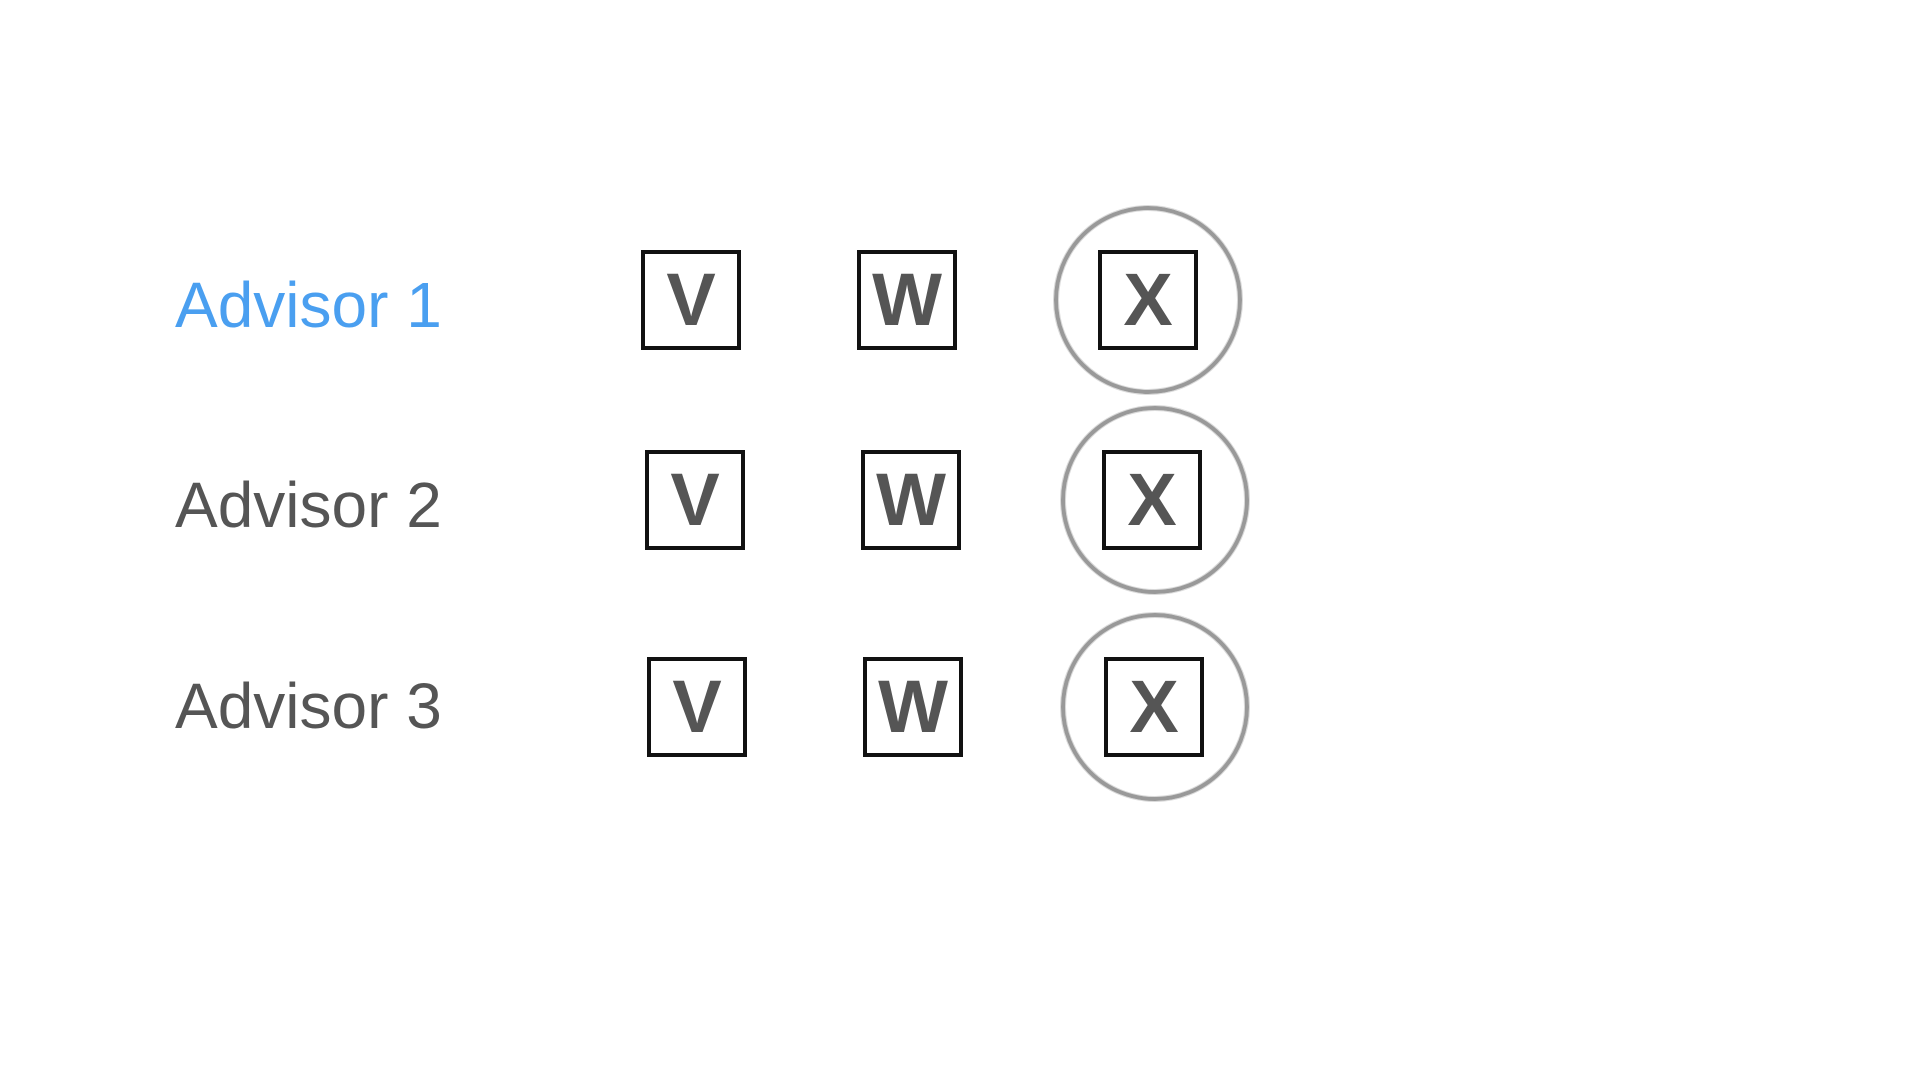  What do you see at coordinates (911, 500) in the screenshot?
I see `advisor-2-option-w: W` at bounding box center [911, 500].